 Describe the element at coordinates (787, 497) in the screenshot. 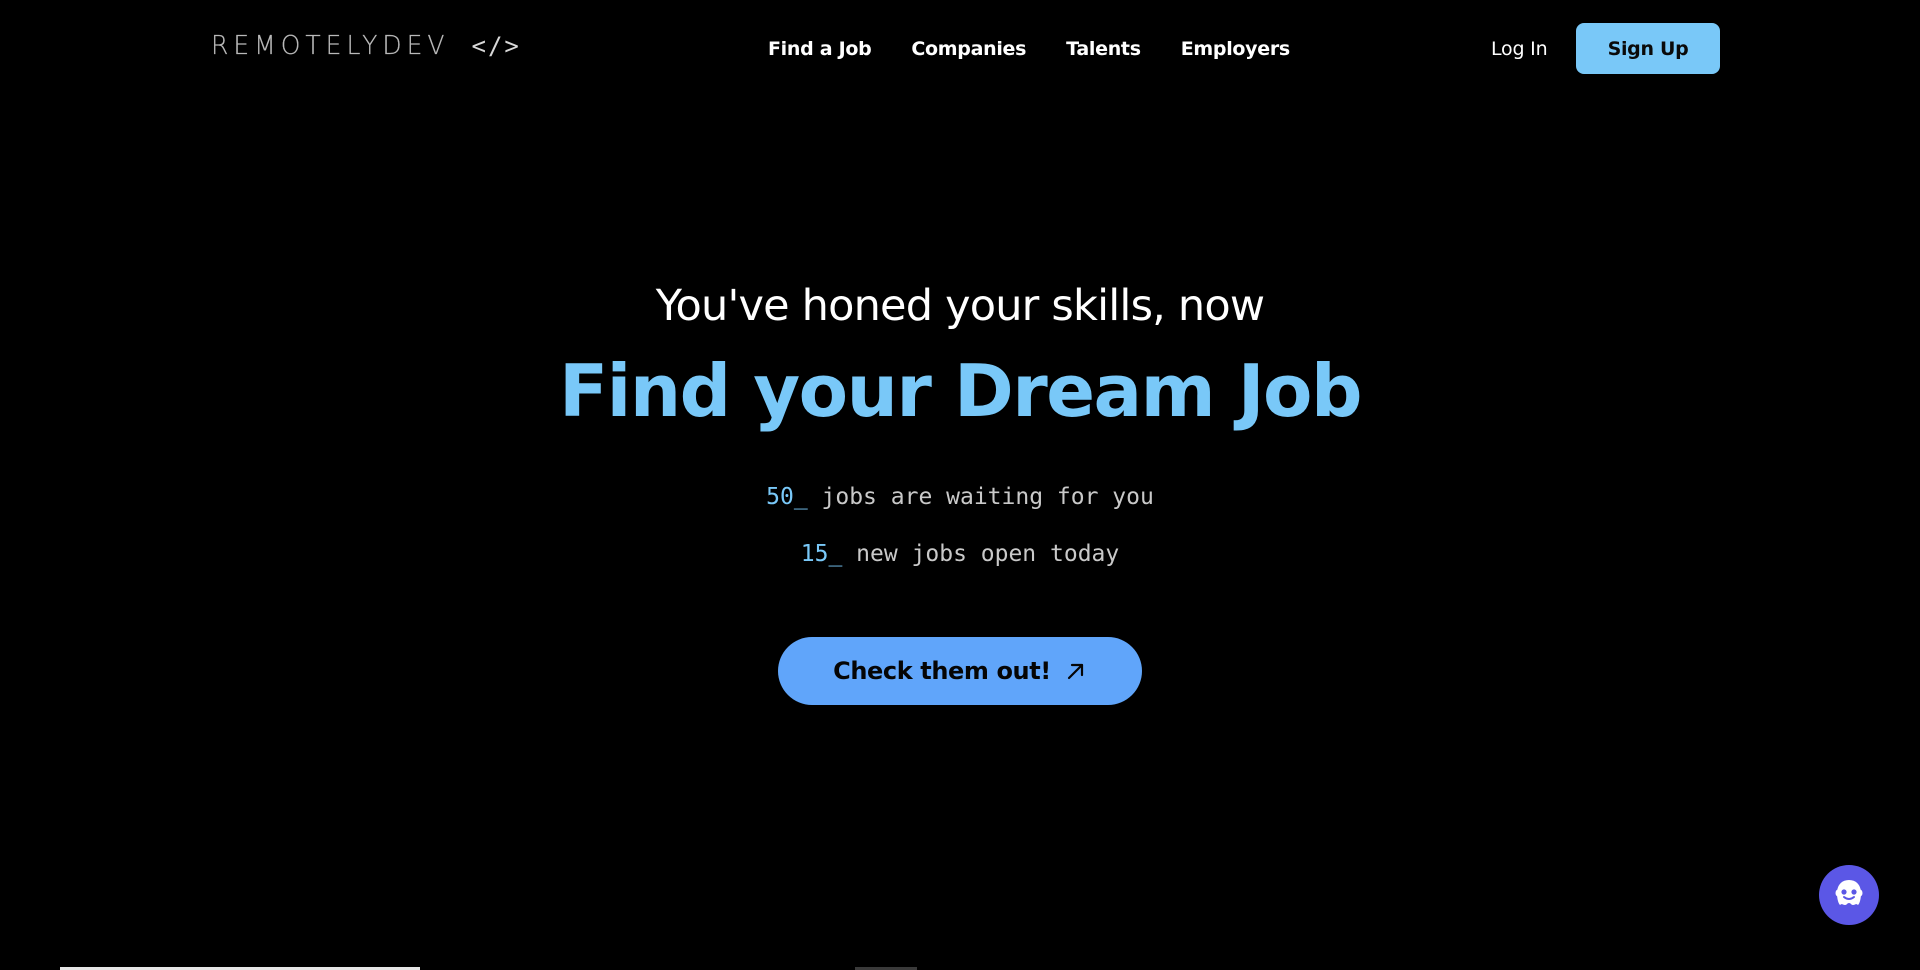

I see `jobs-waiting-count: 50_` at that location.